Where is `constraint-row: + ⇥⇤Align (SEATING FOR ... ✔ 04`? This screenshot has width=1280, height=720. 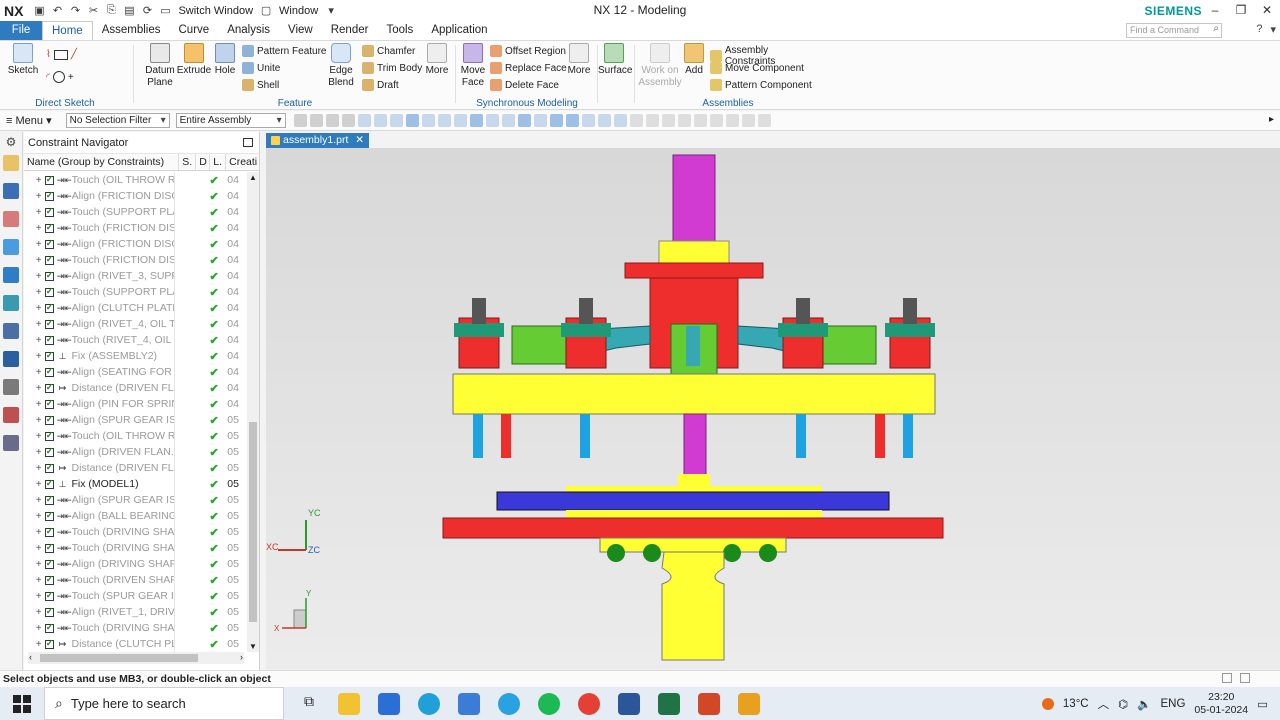
constraint-row: + ⇥⇤Align (SEATING FOR ... ✔ 04 is located at coordinates (135, 372).